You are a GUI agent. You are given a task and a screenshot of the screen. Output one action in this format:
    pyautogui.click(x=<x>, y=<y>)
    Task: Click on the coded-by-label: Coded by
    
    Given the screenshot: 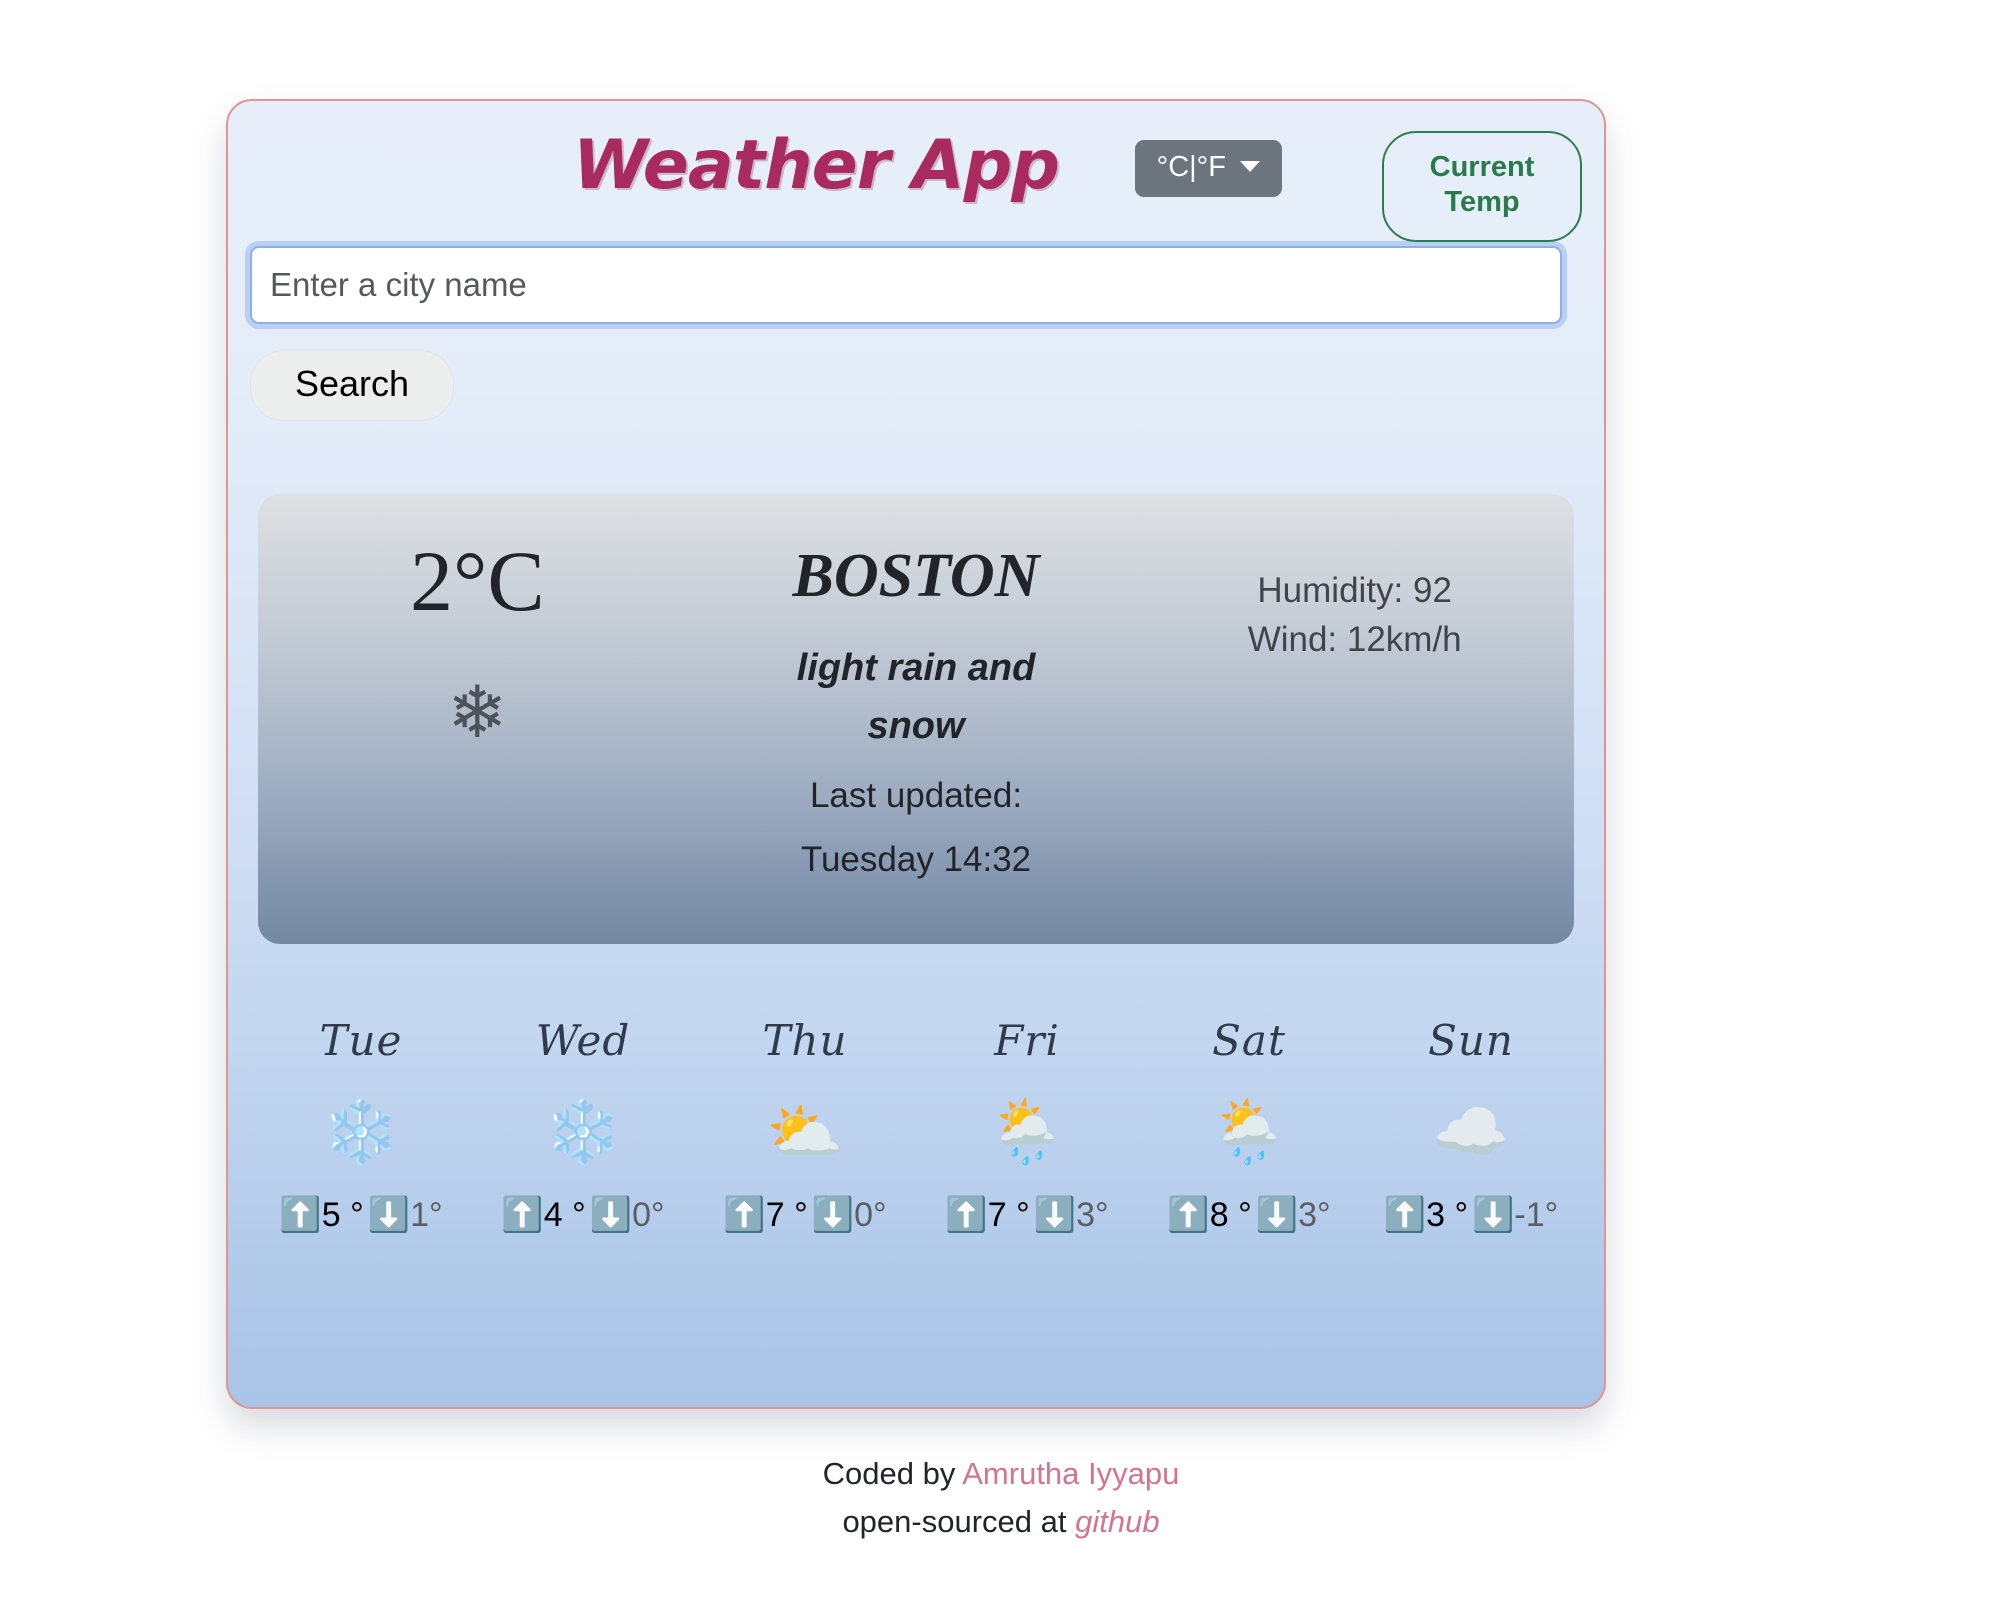 What is the action you would take?
    pyautogui.click(x=892, y=1473)
    